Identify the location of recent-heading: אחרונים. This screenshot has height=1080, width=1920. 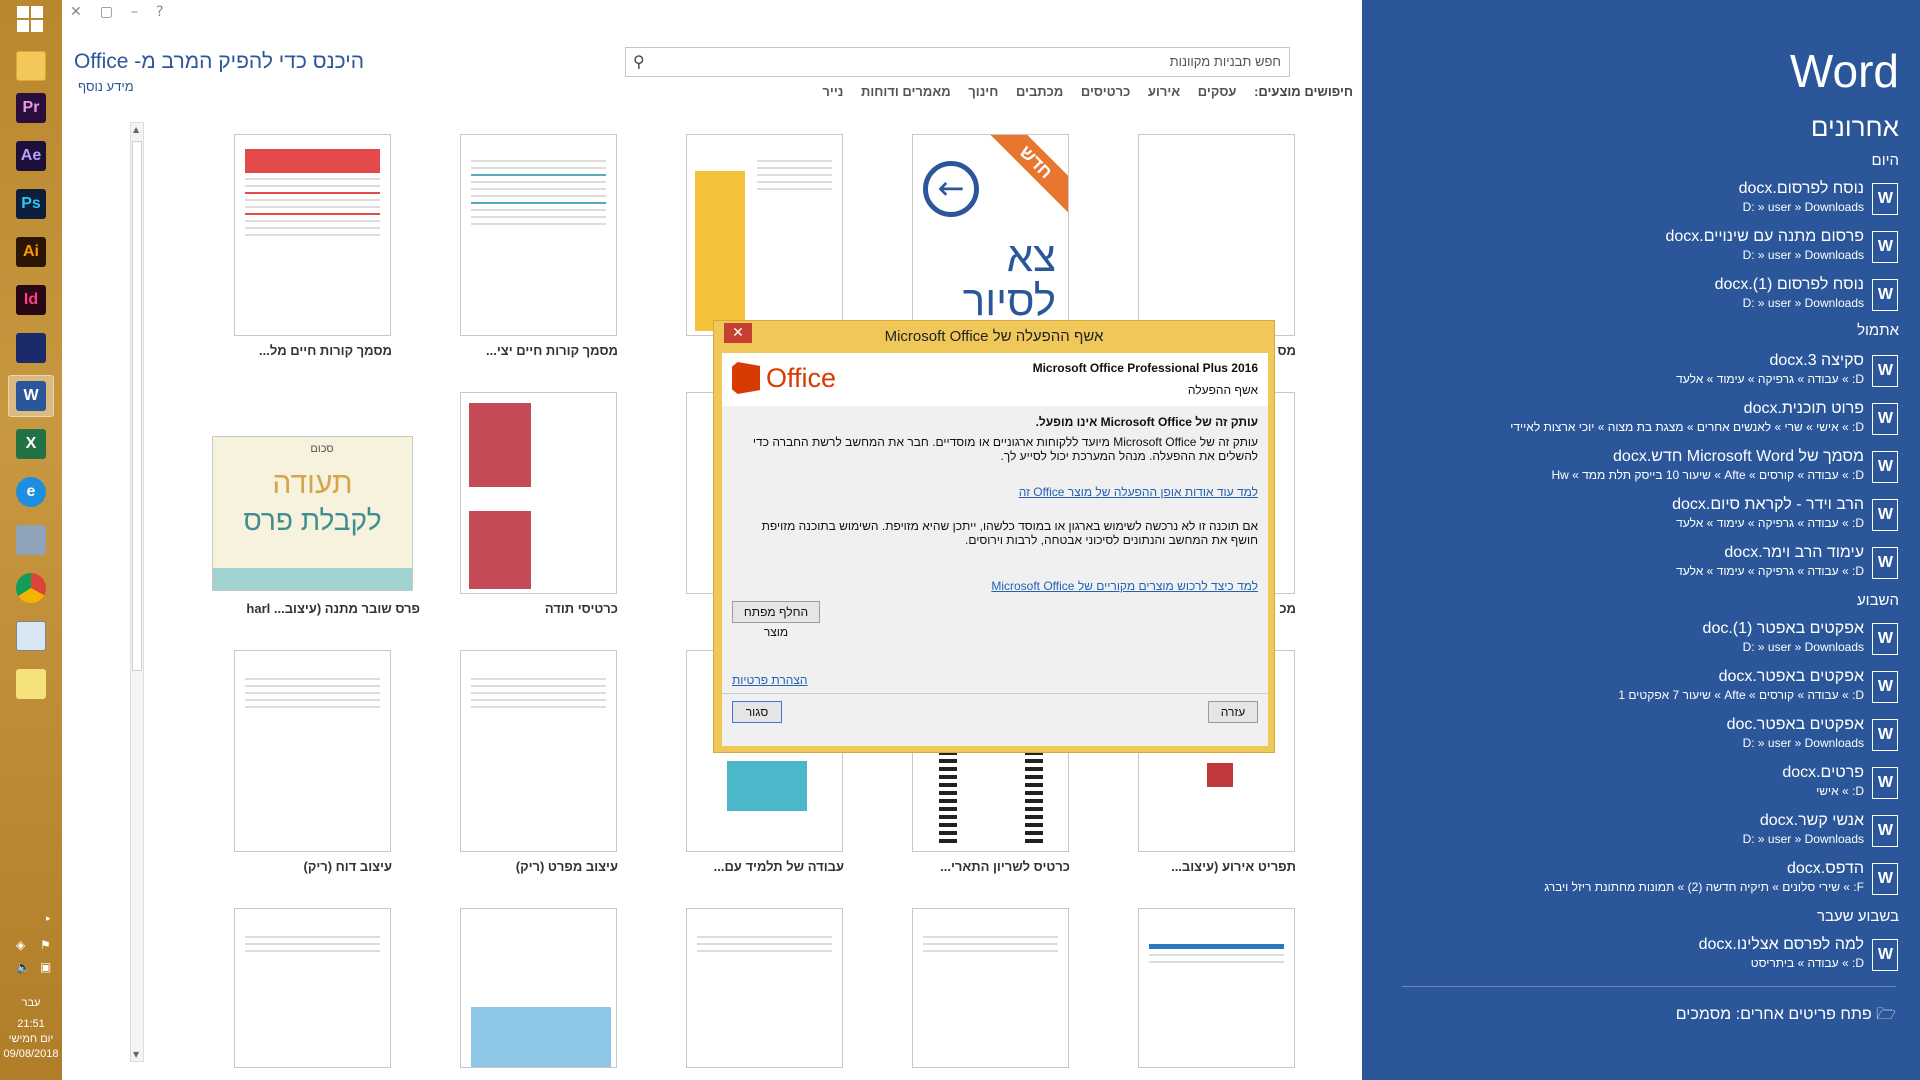
(1854, 127).